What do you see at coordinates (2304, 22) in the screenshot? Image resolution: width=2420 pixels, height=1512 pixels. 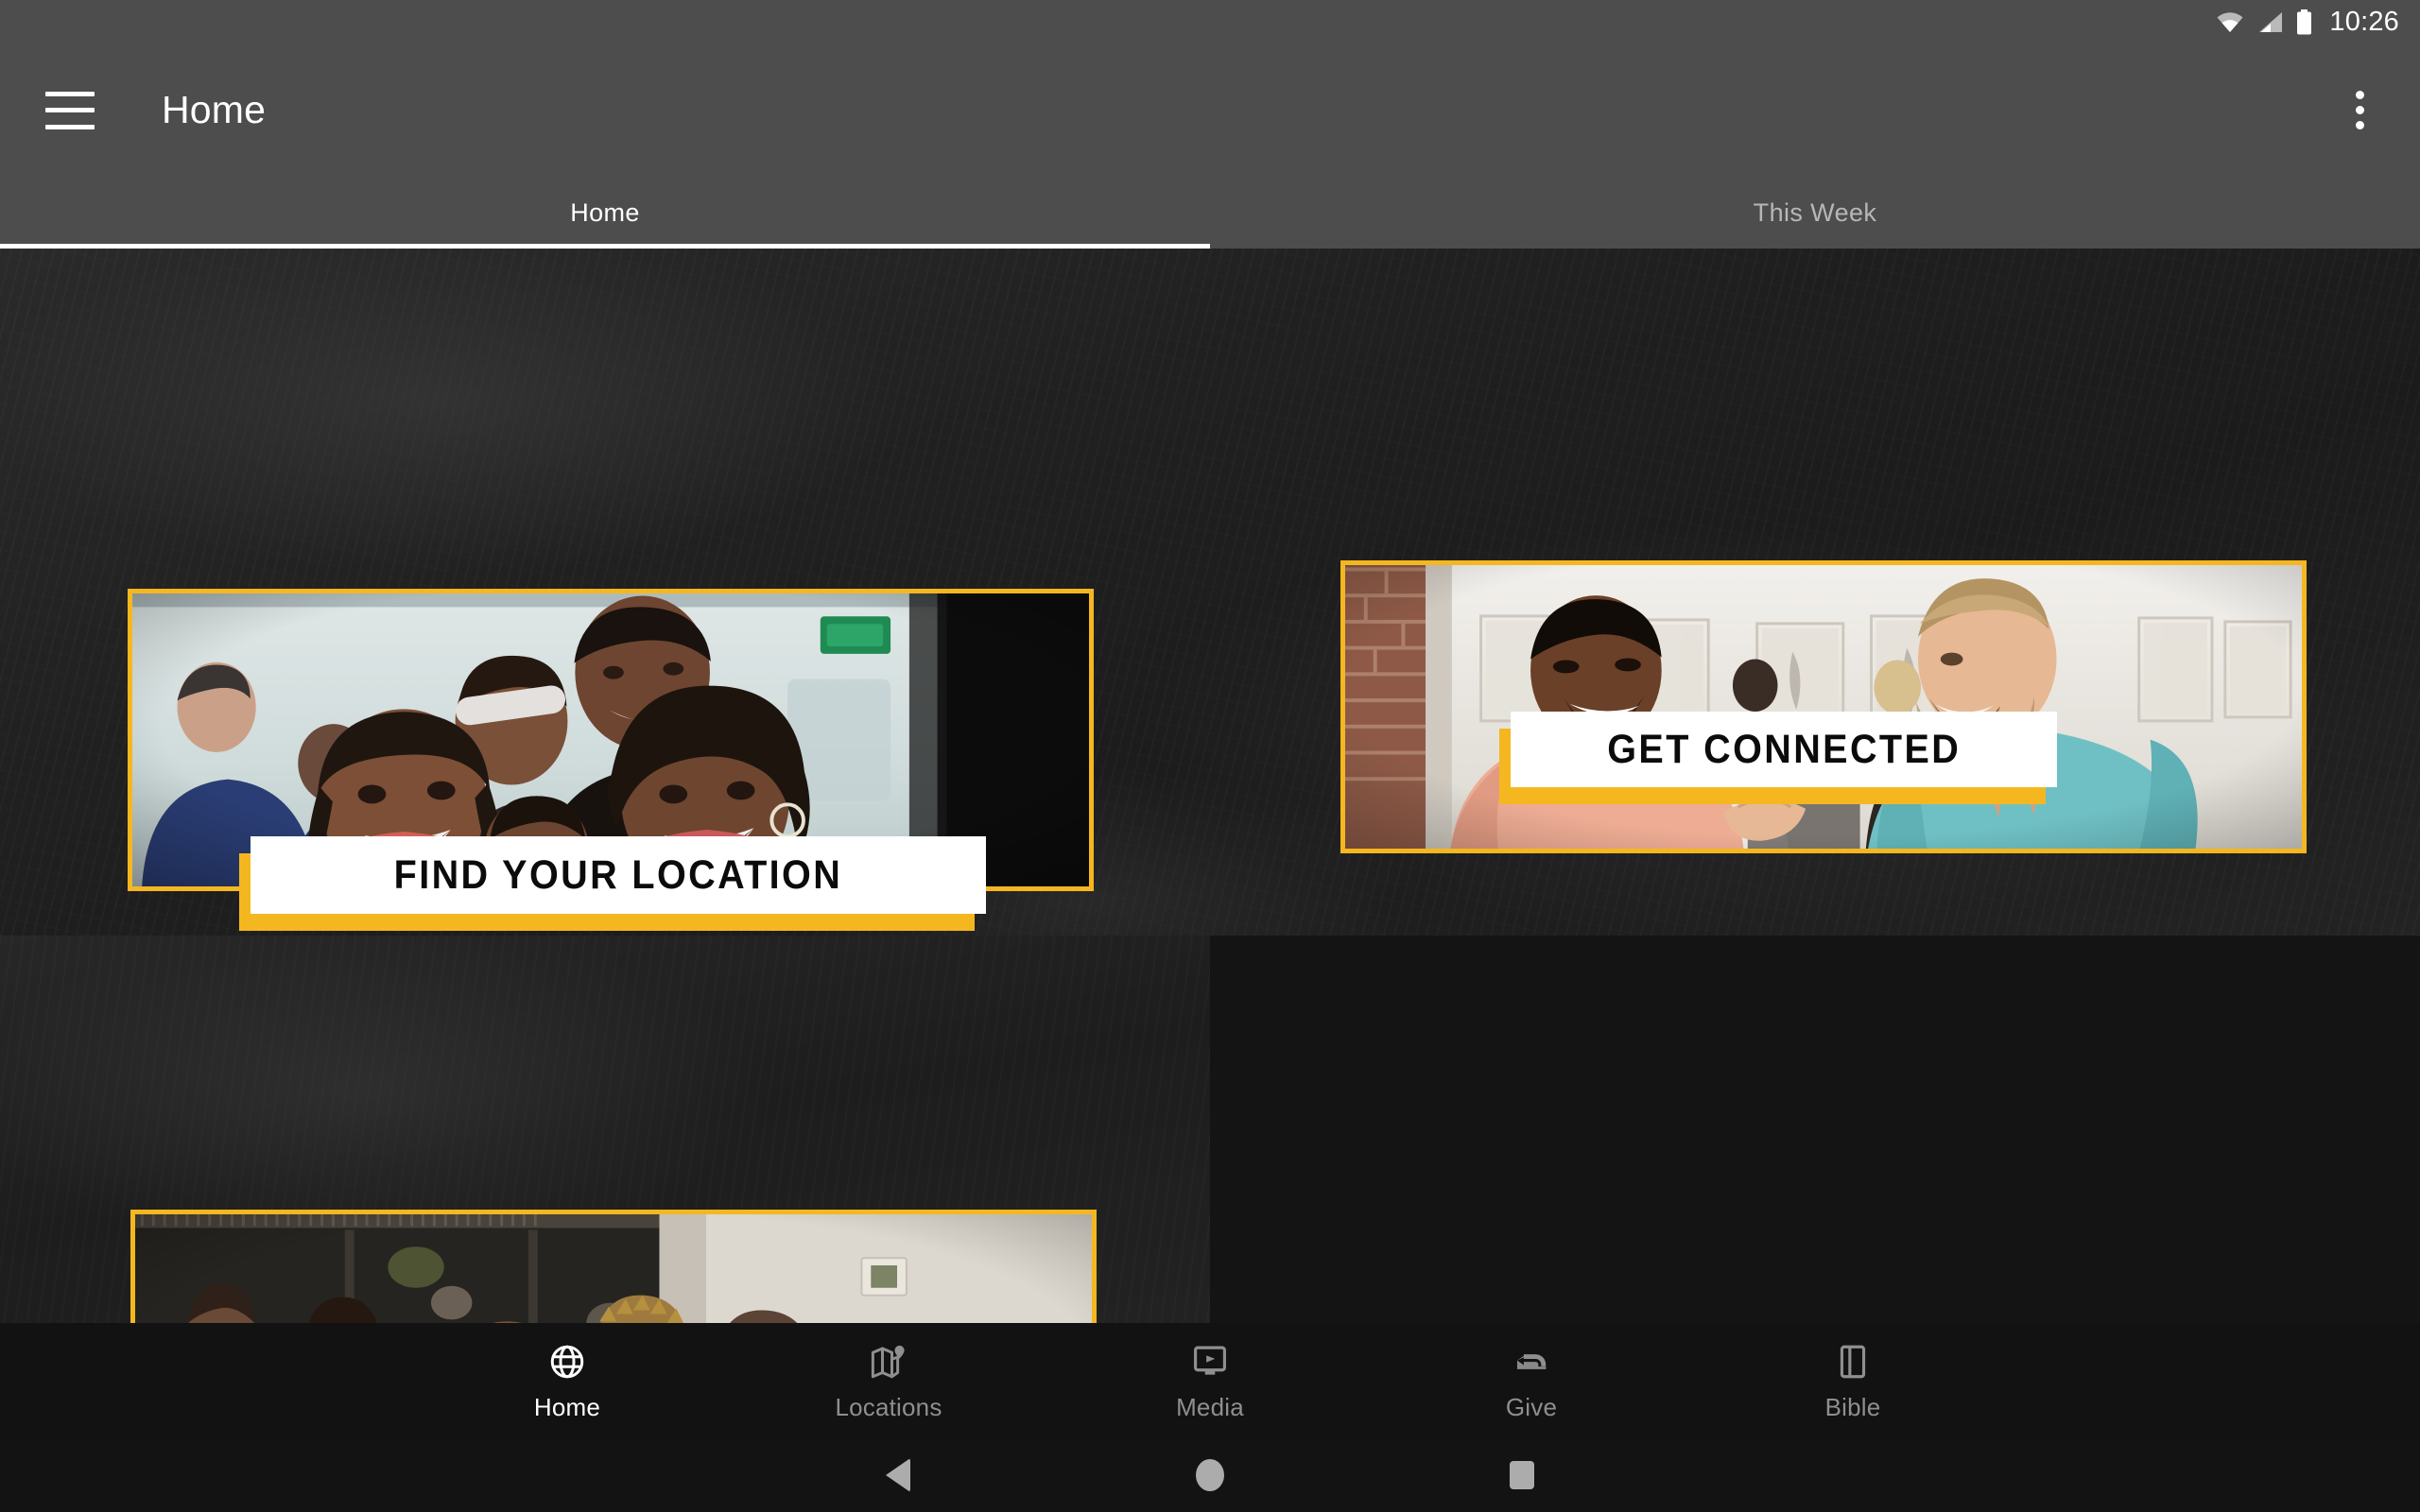 I see `battery-icon` at bounding box center [2304, 22].